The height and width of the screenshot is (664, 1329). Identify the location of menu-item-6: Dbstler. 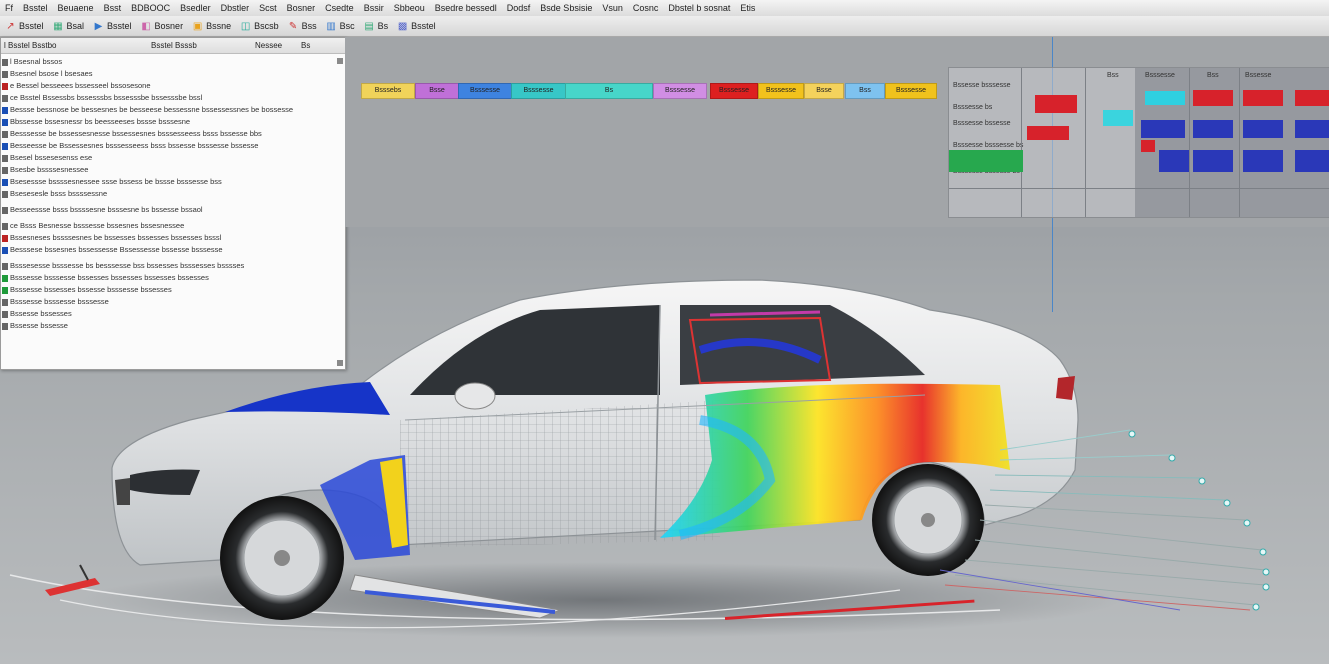
(235, 8).